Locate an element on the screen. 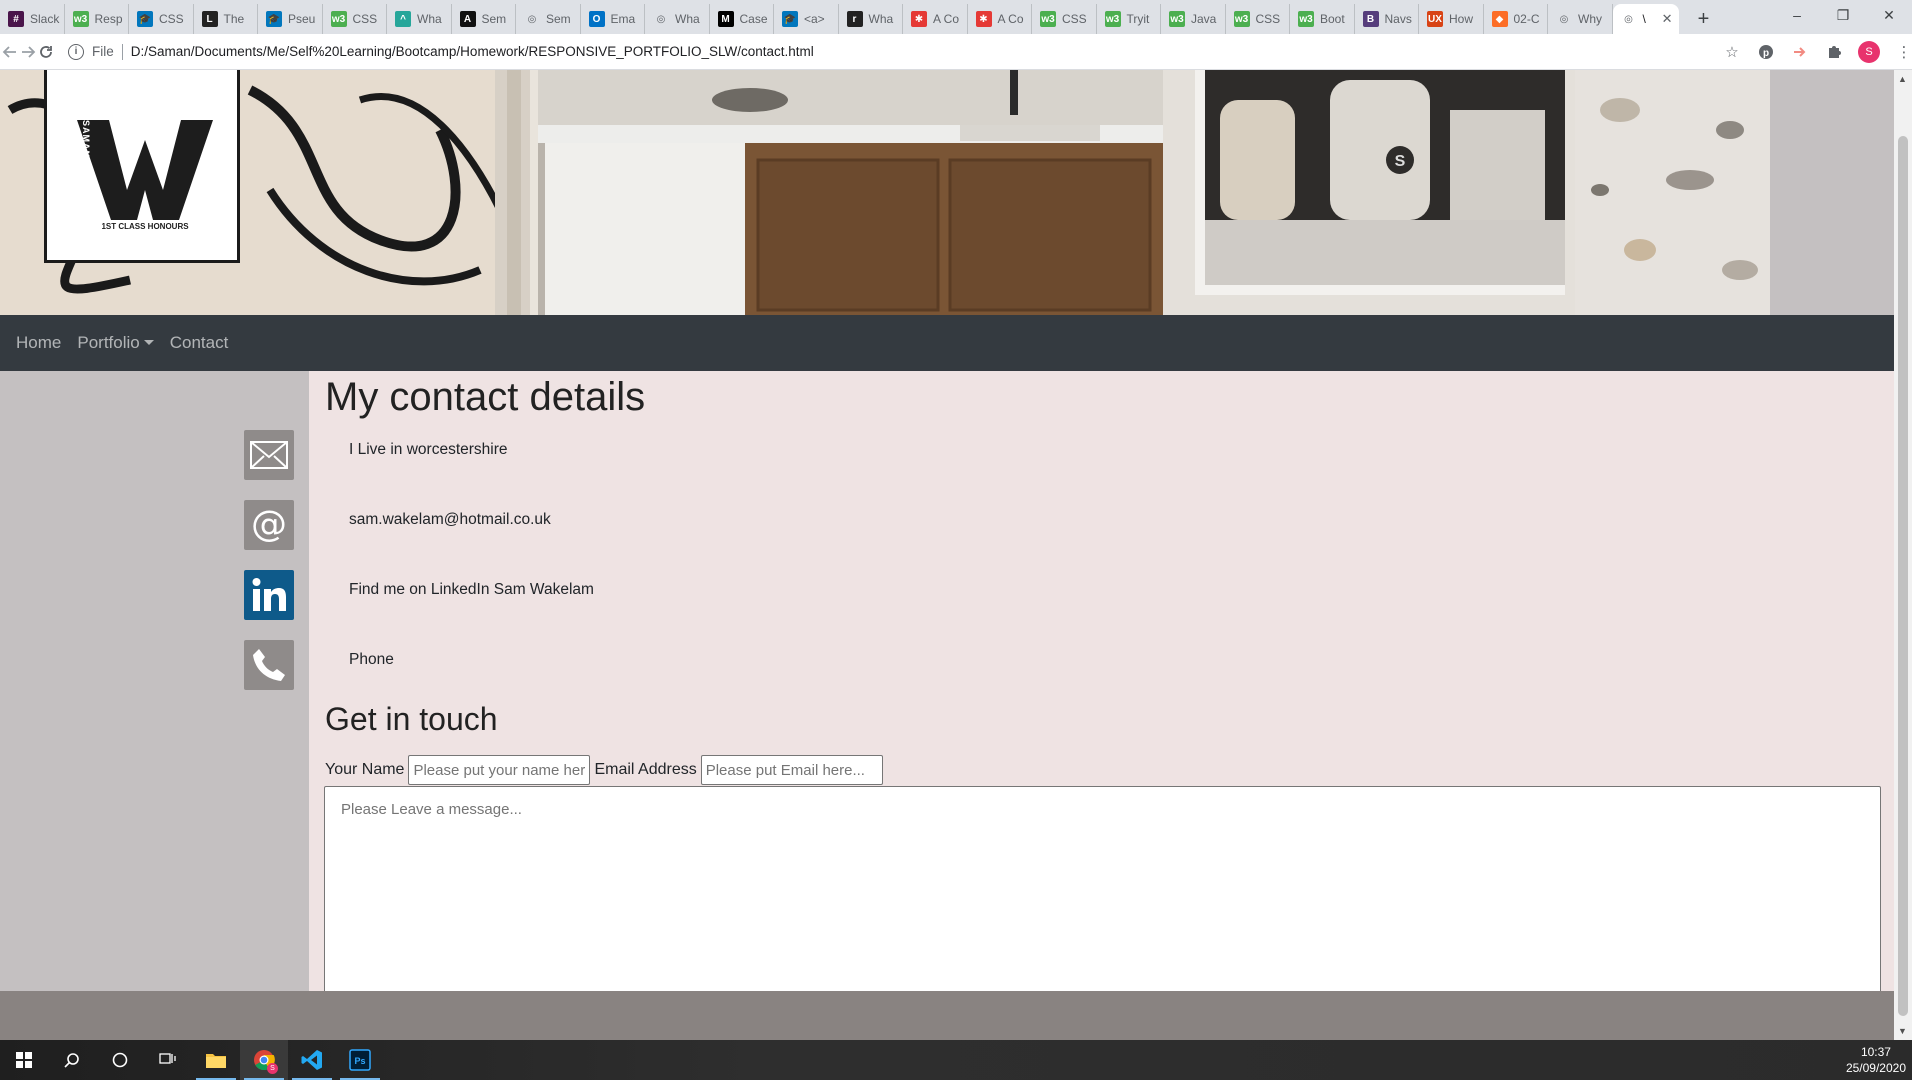  tab-label: Wha is located at coordinates (687, 19).